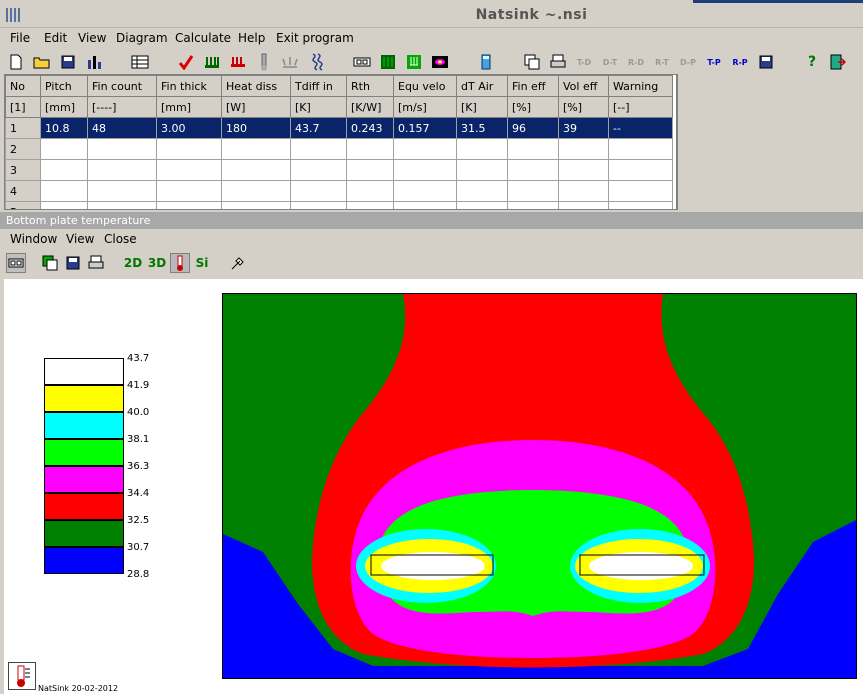  Describe the element at coordinates (23, 205) in the screenshot. I see `row-number: 5` at that location.